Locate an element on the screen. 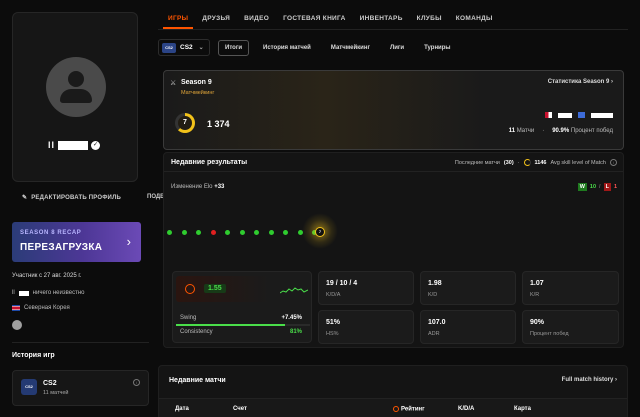  country-line: Северная Корея is located at coordinates (41, 308).